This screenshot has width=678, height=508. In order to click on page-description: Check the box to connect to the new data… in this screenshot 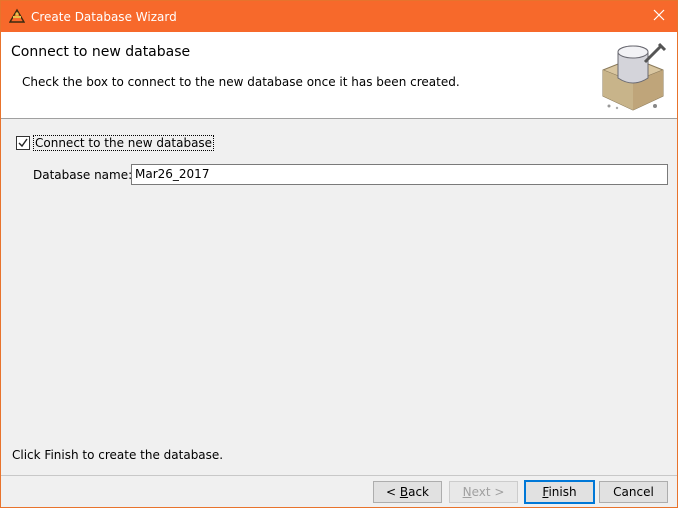, I will do `click(241, 82)`.